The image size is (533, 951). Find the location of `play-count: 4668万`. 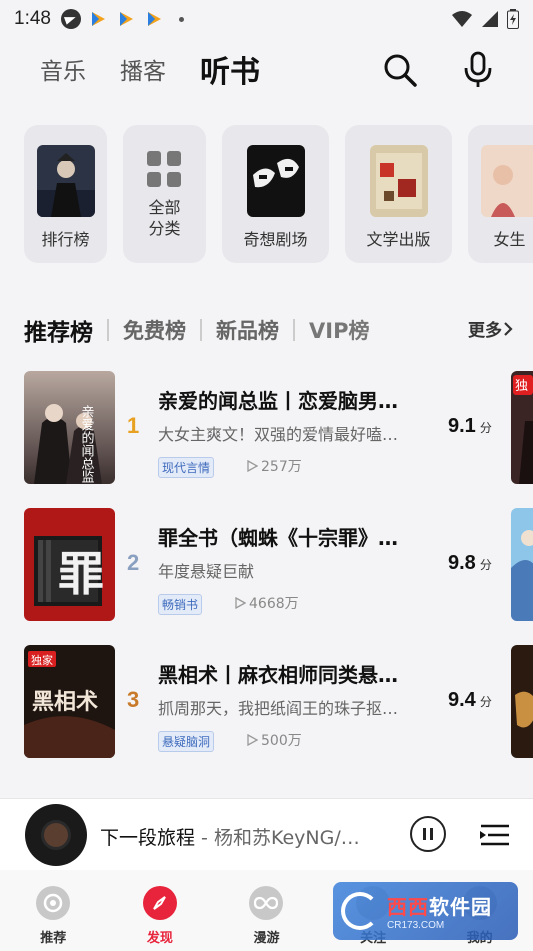

play-count: 4668万 is located at coordinates (266, 603).